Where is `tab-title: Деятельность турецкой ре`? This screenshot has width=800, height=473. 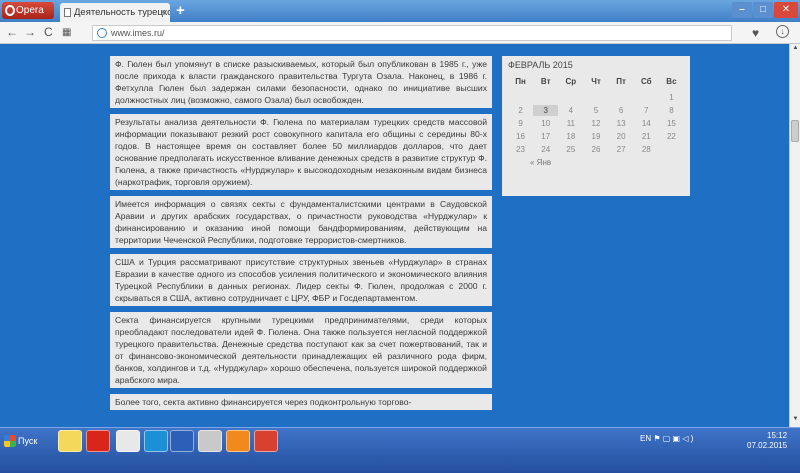
tab-title: Деятельность турецкой ре is located at coordinates (122, 12).